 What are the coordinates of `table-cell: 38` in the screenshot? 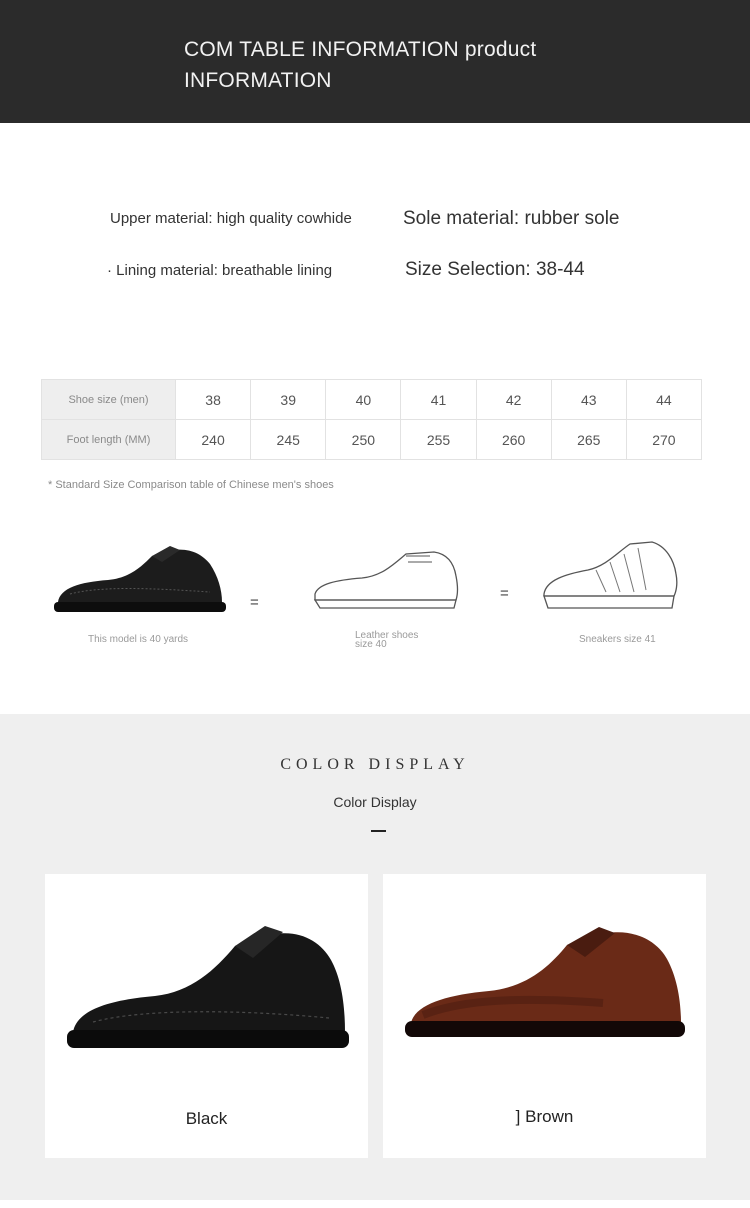 It's located at (213, 399).